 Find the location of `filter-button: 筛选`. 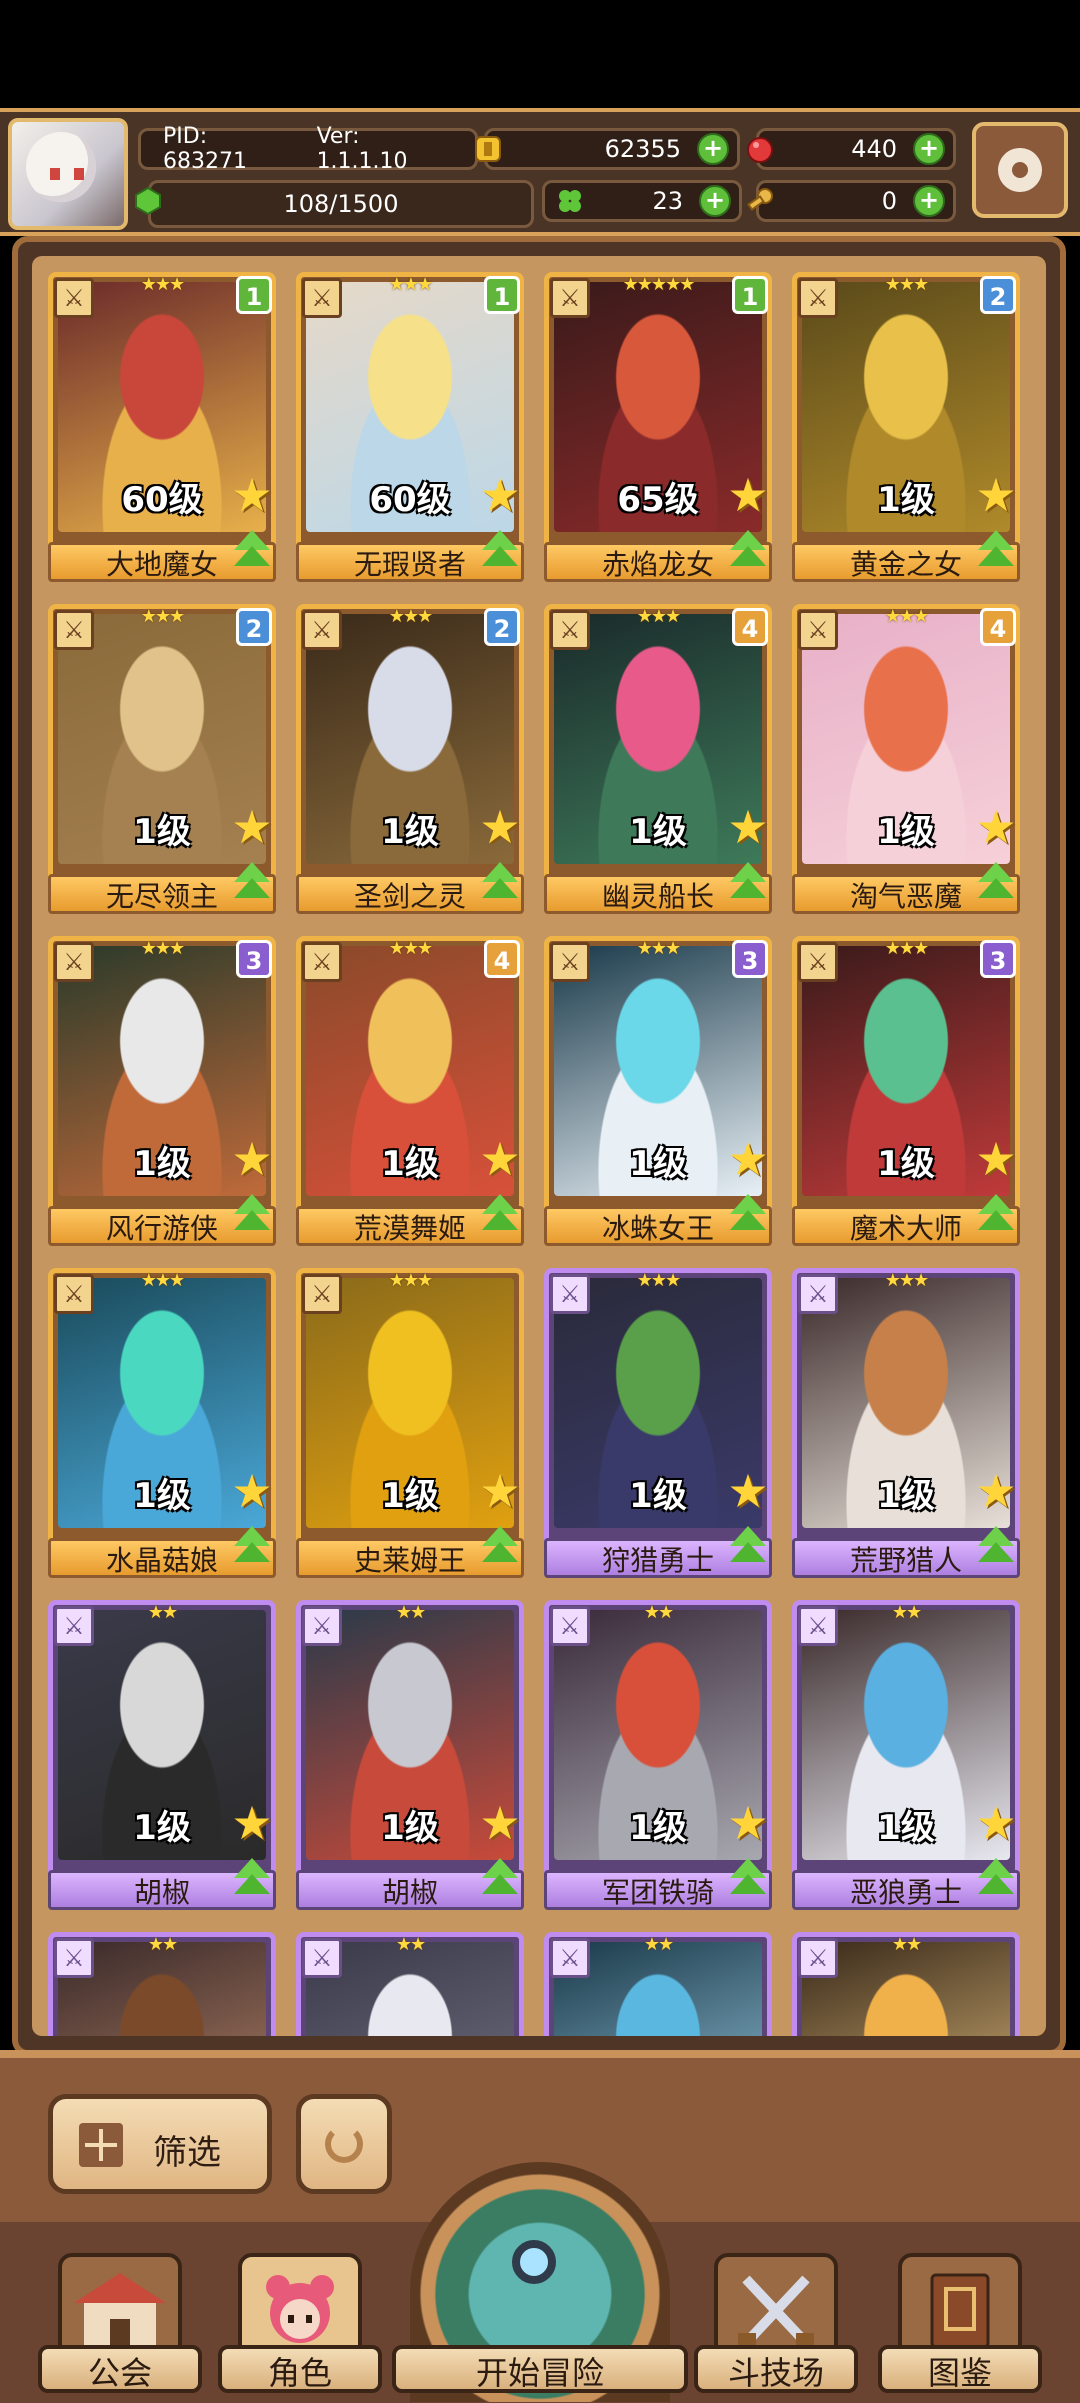

filter-button: 筛选 is located at coordinates (160, 2144).